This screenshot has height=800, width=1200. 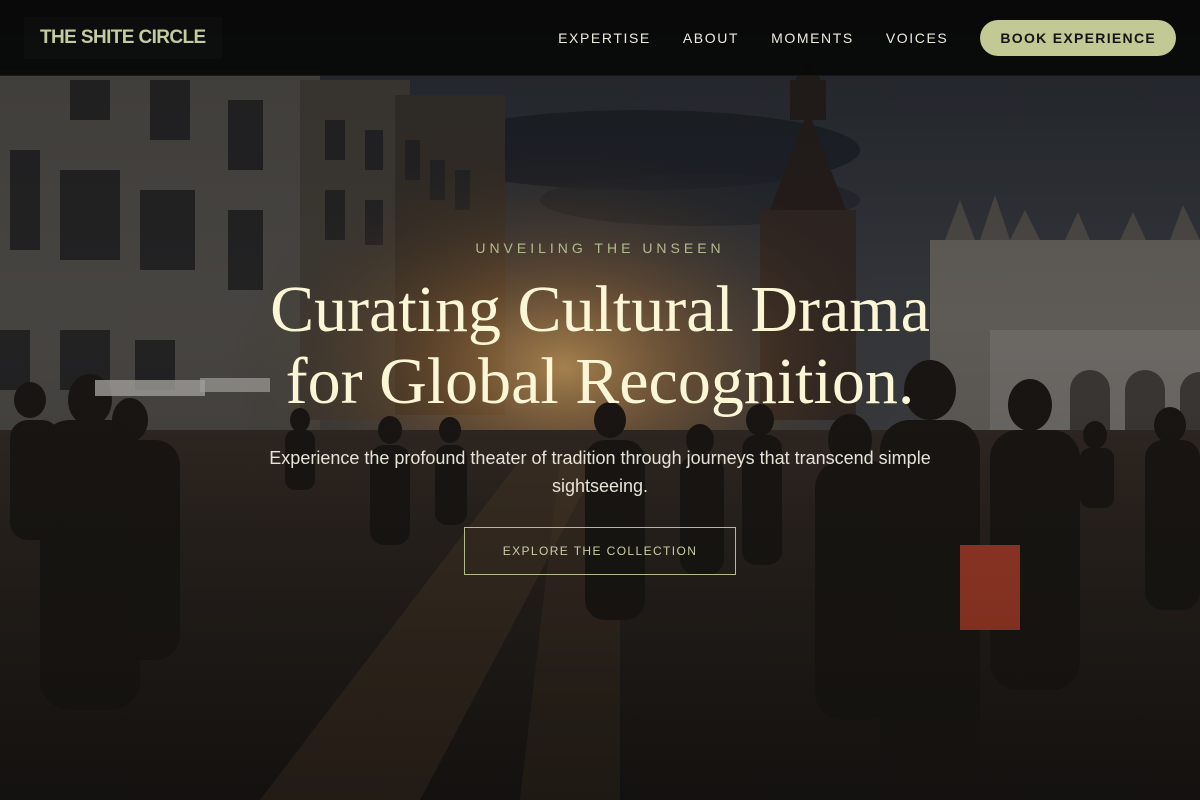 I want to click on book-experience-button: BOOK EXPERIENCE, so click(x=1078, y=37).